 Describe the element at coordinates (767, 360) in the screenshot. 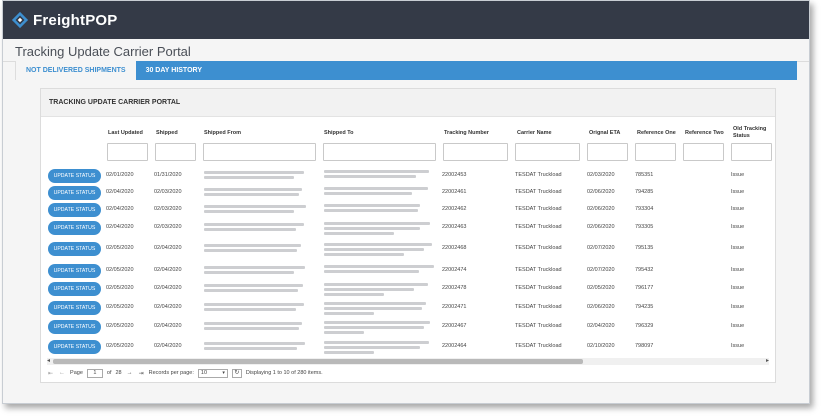

I see `scroll-right-arrow-icon: ▸` at that location.